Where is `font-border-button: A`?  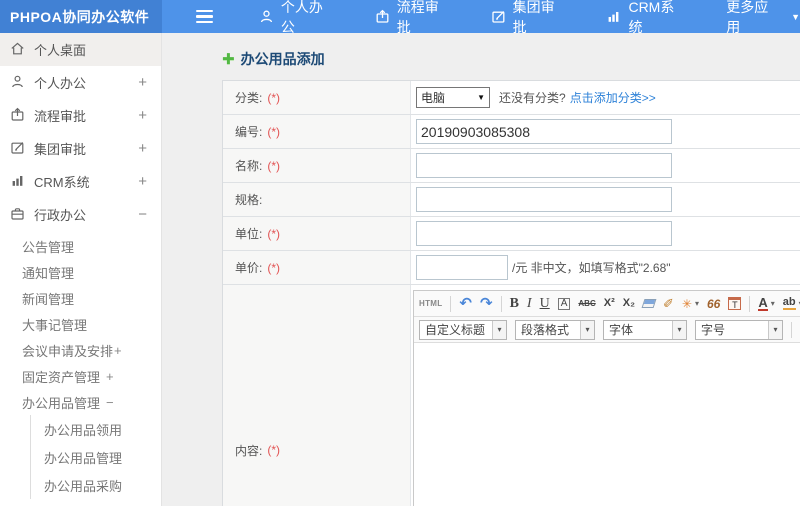 font-border-button: A is located at coordinates (564, 303).